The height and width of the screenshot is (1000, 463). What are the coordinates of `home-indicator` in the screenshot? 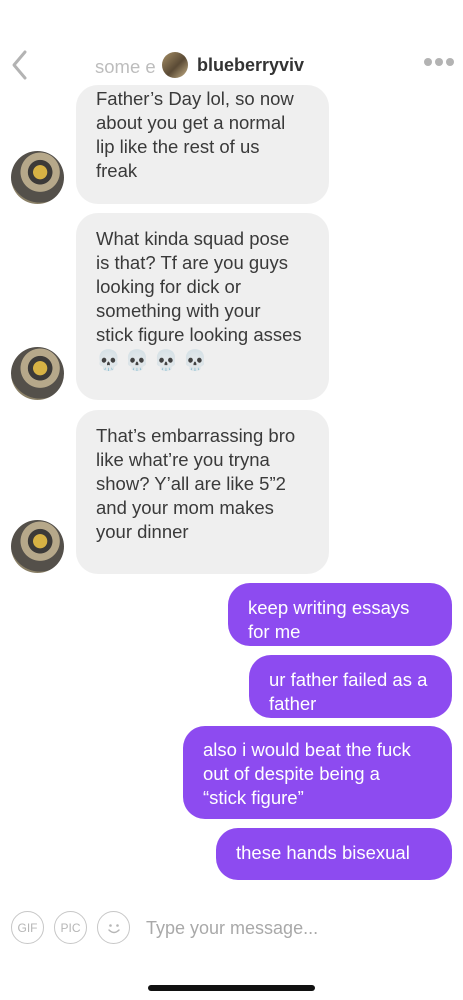 It's located at (231, 988).